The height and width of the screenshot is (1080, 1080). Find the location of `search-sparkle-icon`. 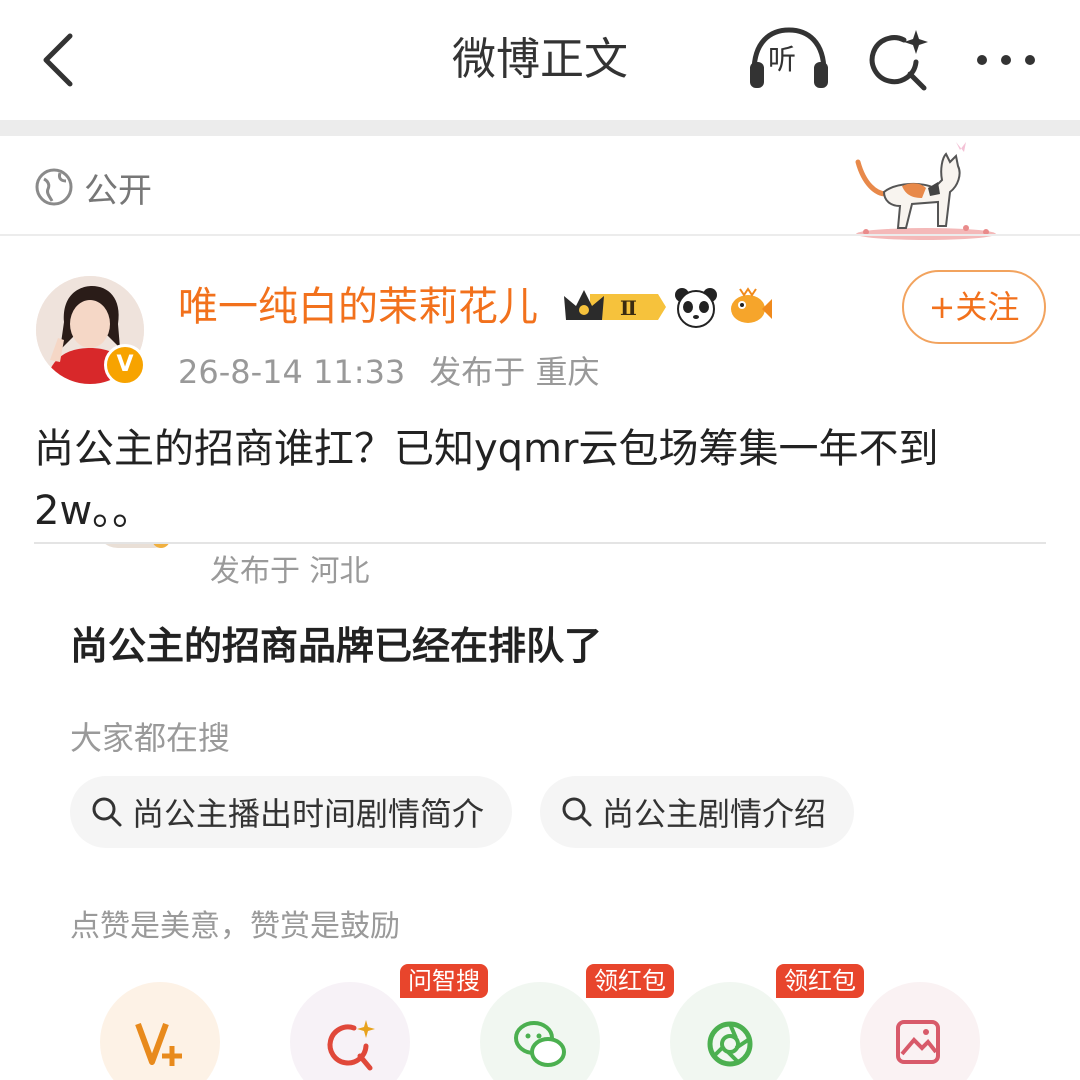

search-sparkle-icon is located at coordinates (898, 60).